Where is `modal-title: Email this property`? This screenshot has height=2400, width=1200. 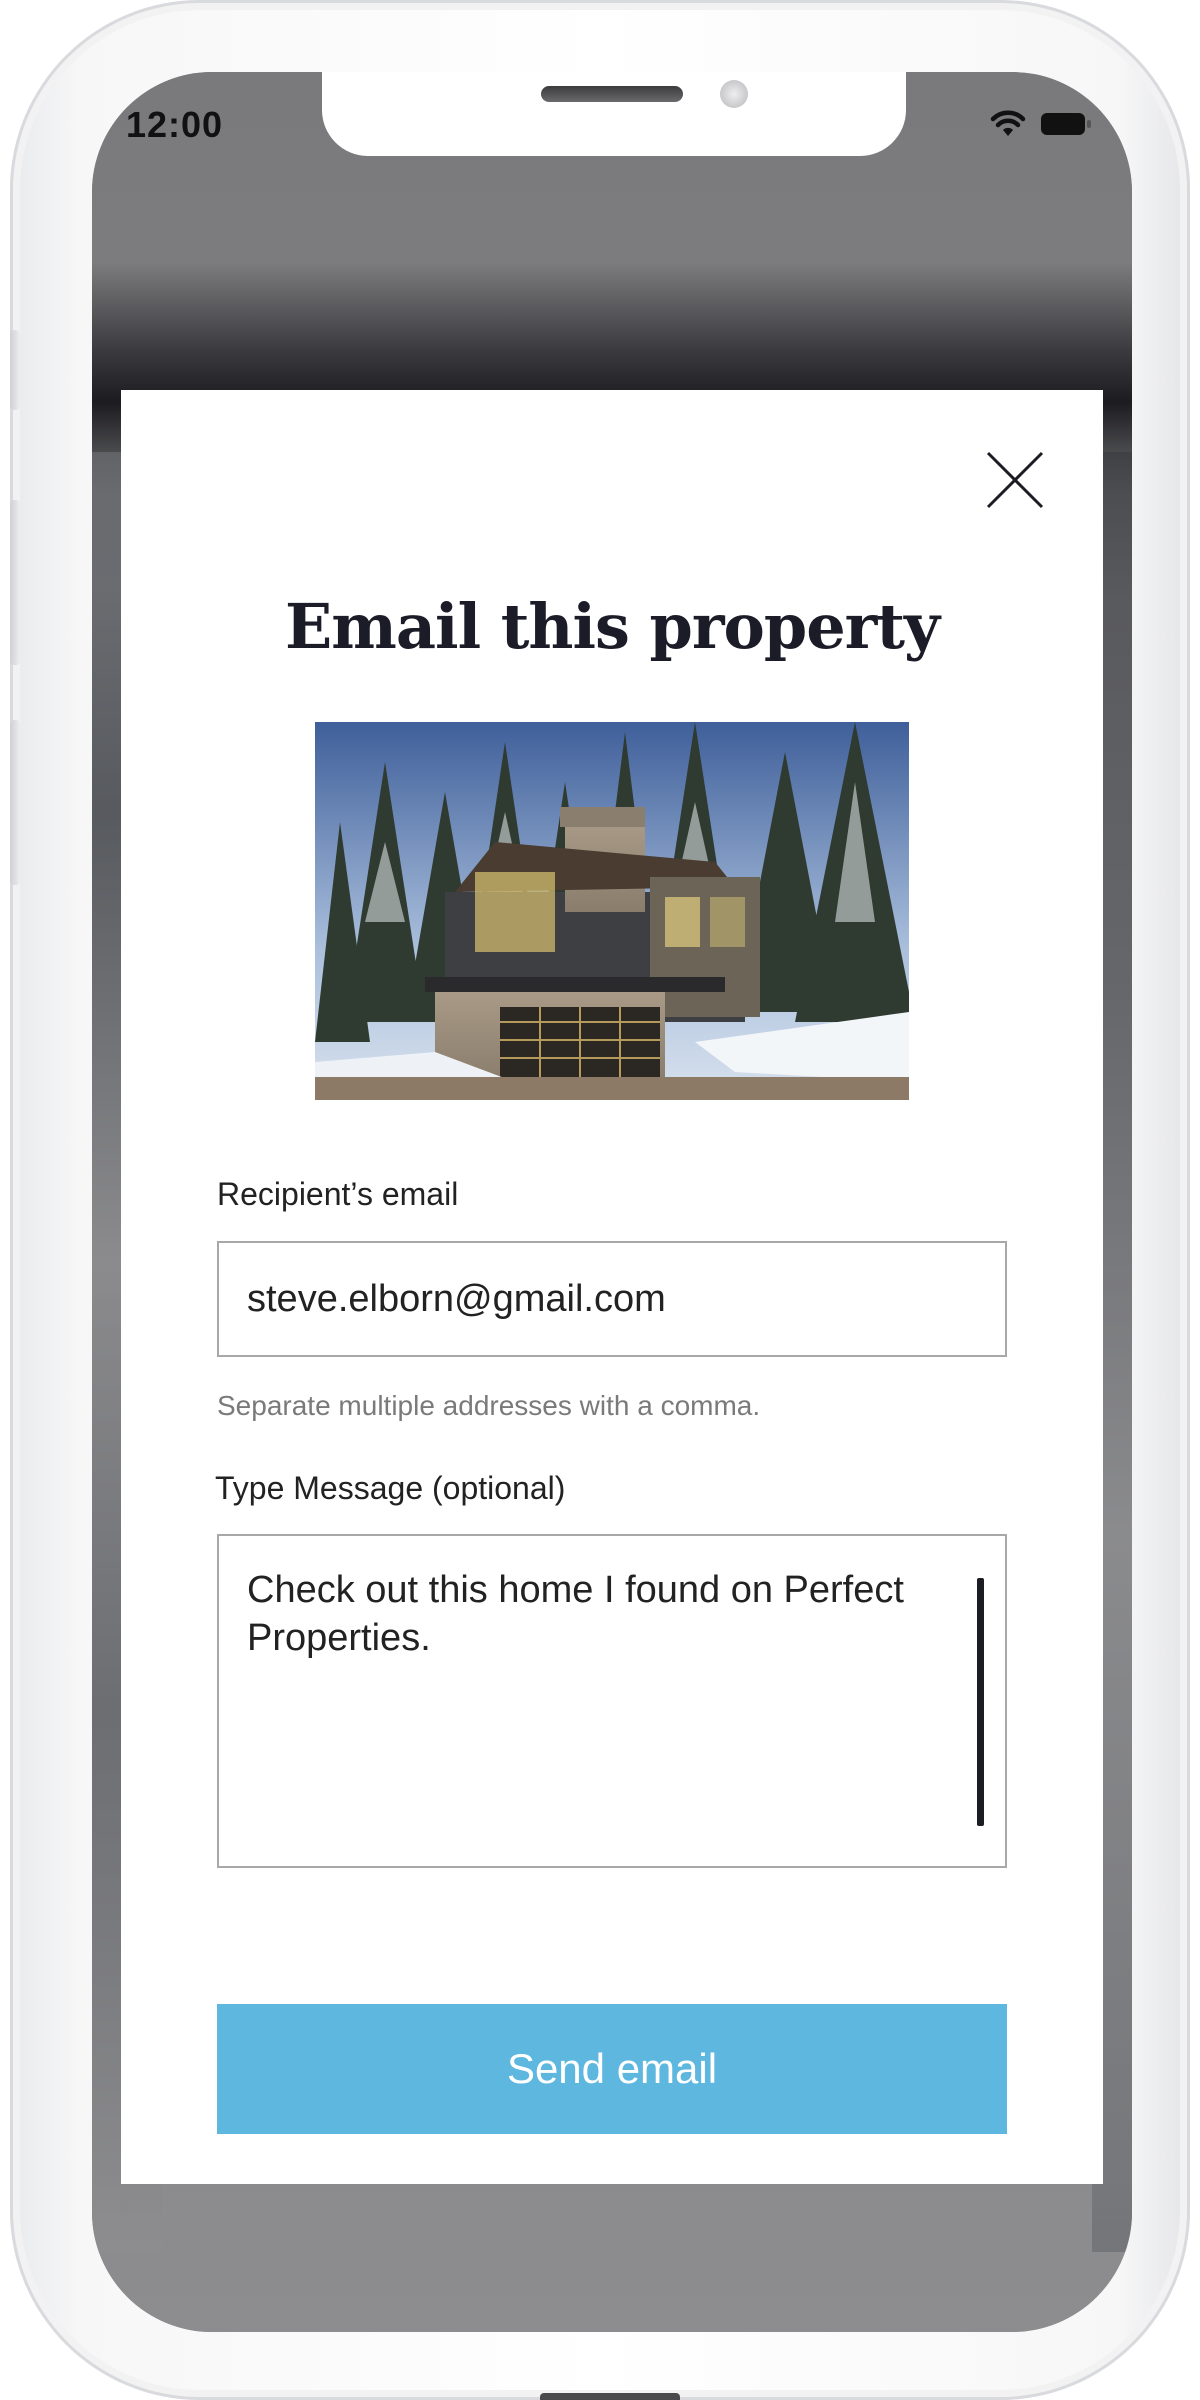
modal-title: Email this property is located at coordinates (612, 626).